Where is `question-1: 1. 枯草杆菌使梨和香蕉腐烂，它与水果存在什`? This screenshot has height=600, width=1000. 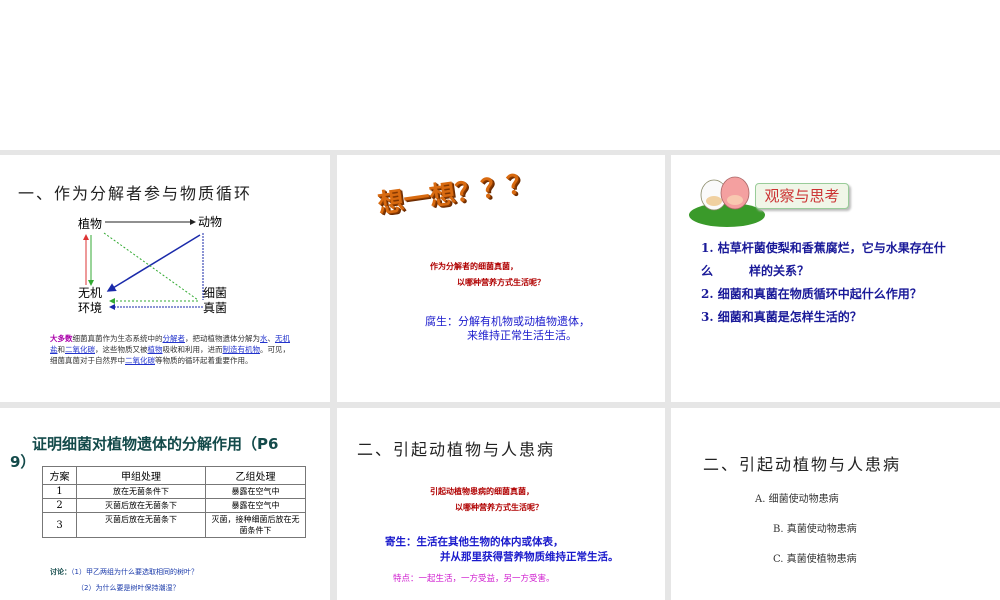
question-1: 1. 枯草杆菌使梨和香蕉腐烂，它与水果存在什 is located at coordinates (823, 248).